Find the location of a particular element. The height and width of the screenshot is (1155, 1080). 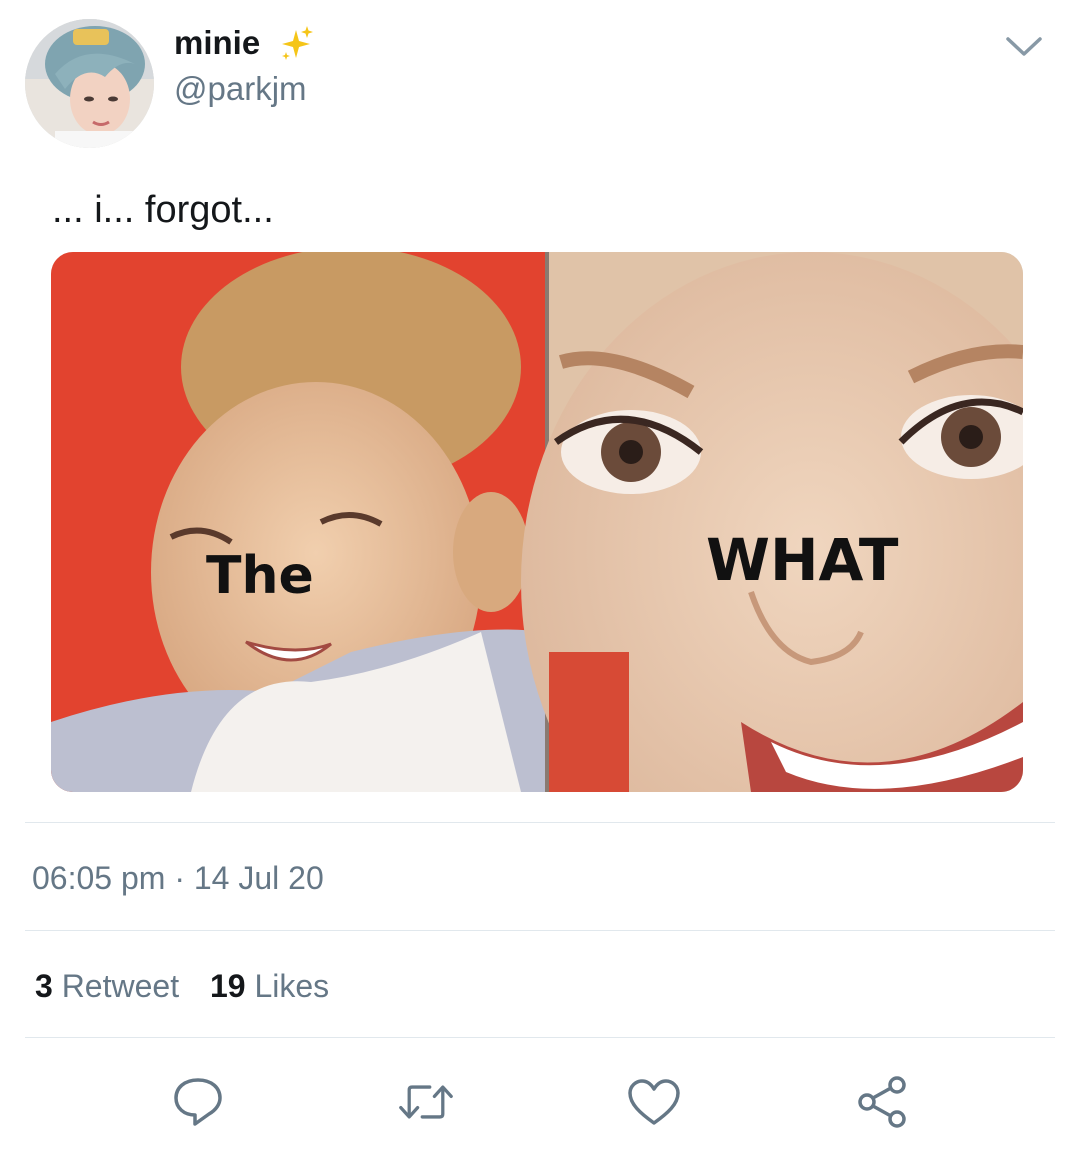

retweets-label: Retweet is located at coordinates (120, 986).